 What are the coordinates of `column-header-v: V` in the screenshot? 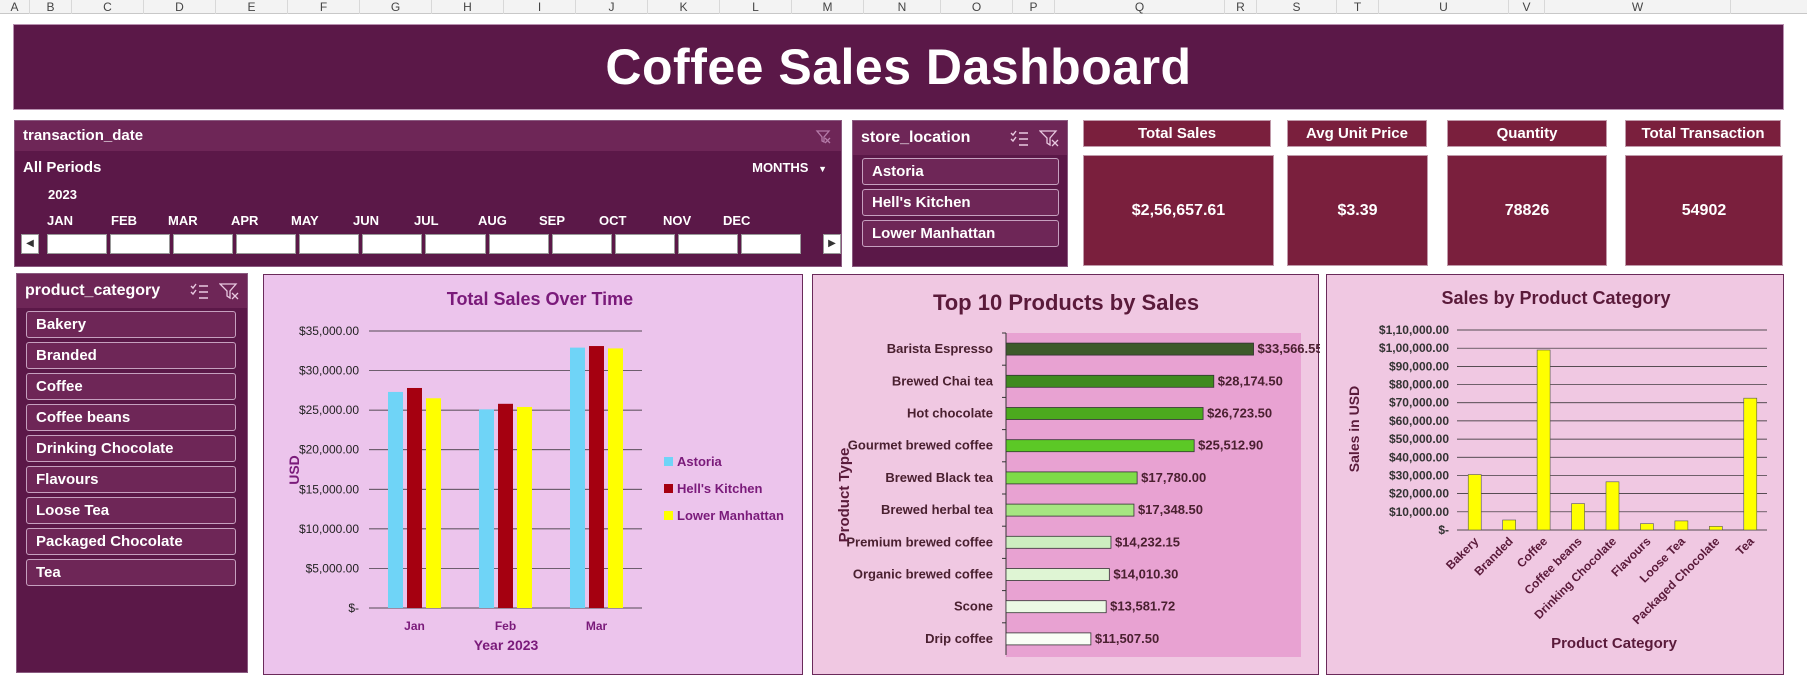 It's located at (1527, 7).